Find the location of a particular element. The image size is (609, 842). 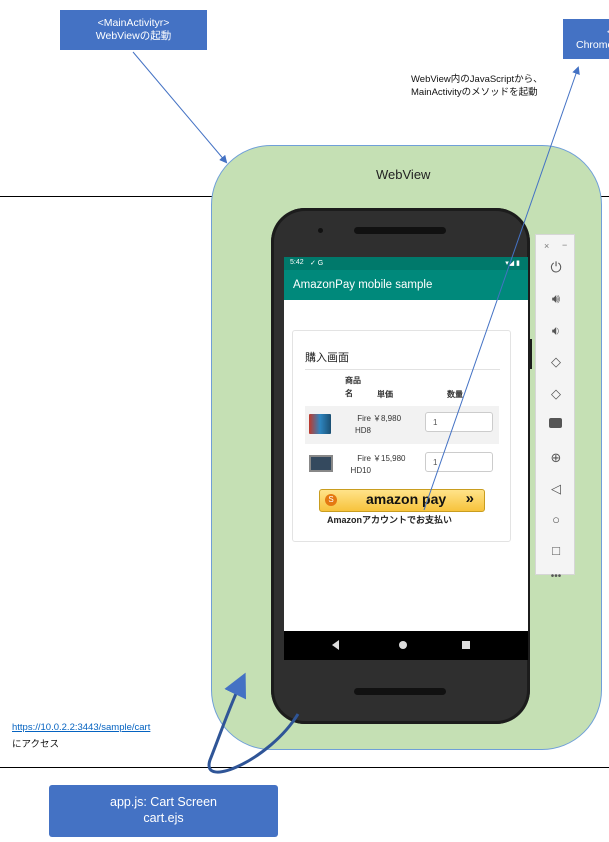

arrow-app-to-phone is located at coordinates (253, 723).